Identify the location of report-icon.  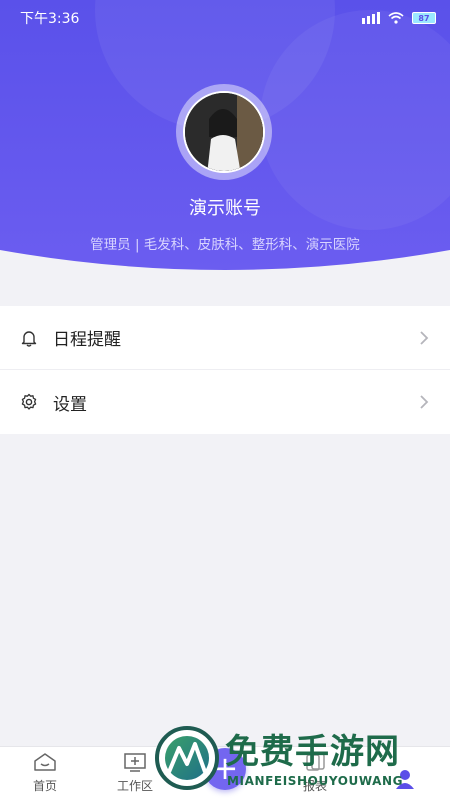
(315, 762).